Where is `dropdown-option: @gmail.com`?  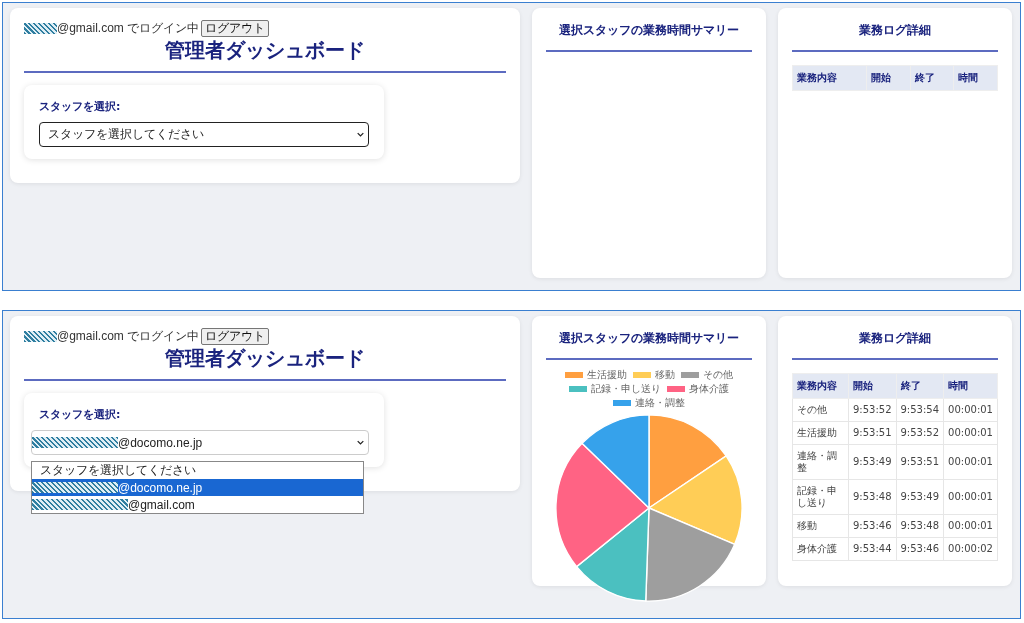 dropdown-option: @gmail.com is located at coordinates (197, 504).